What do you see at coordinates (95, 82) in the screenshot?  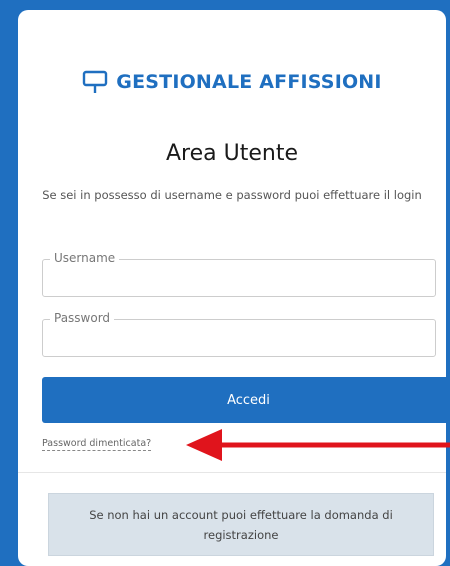 I see `billboard-icon` at bounding box center [95, 82].